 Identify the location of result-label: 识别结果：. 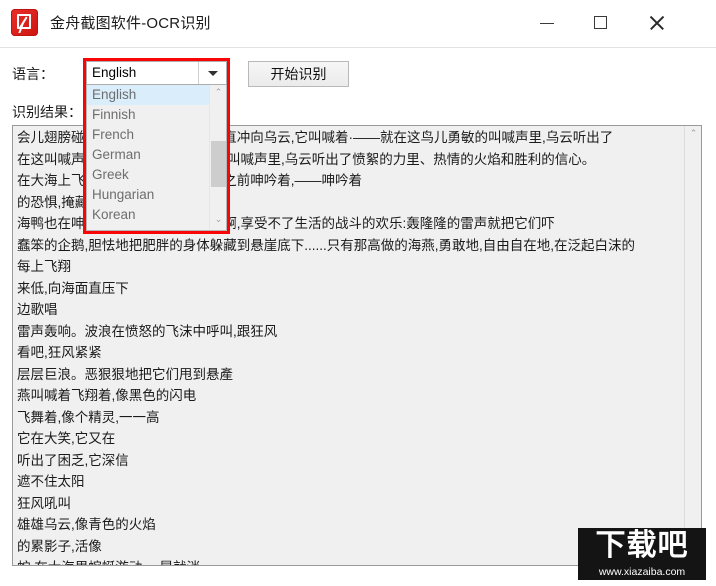
(47, 112).